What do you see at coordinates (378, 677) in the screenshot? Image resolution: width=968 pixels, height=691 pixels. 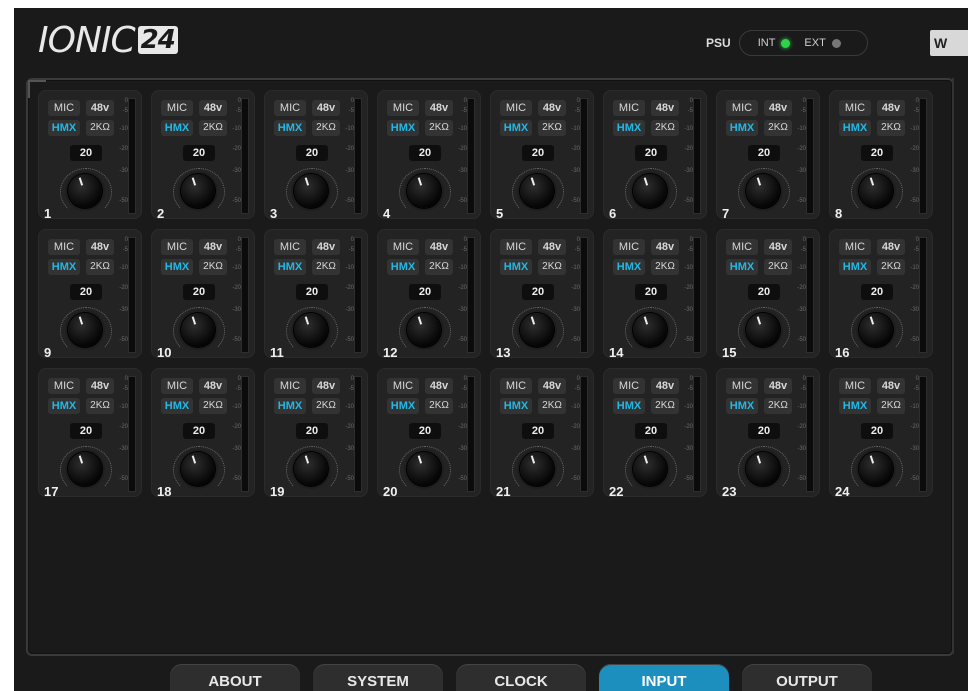 I see `tab-system: SYSTEM` at bounding box center [378, 677].